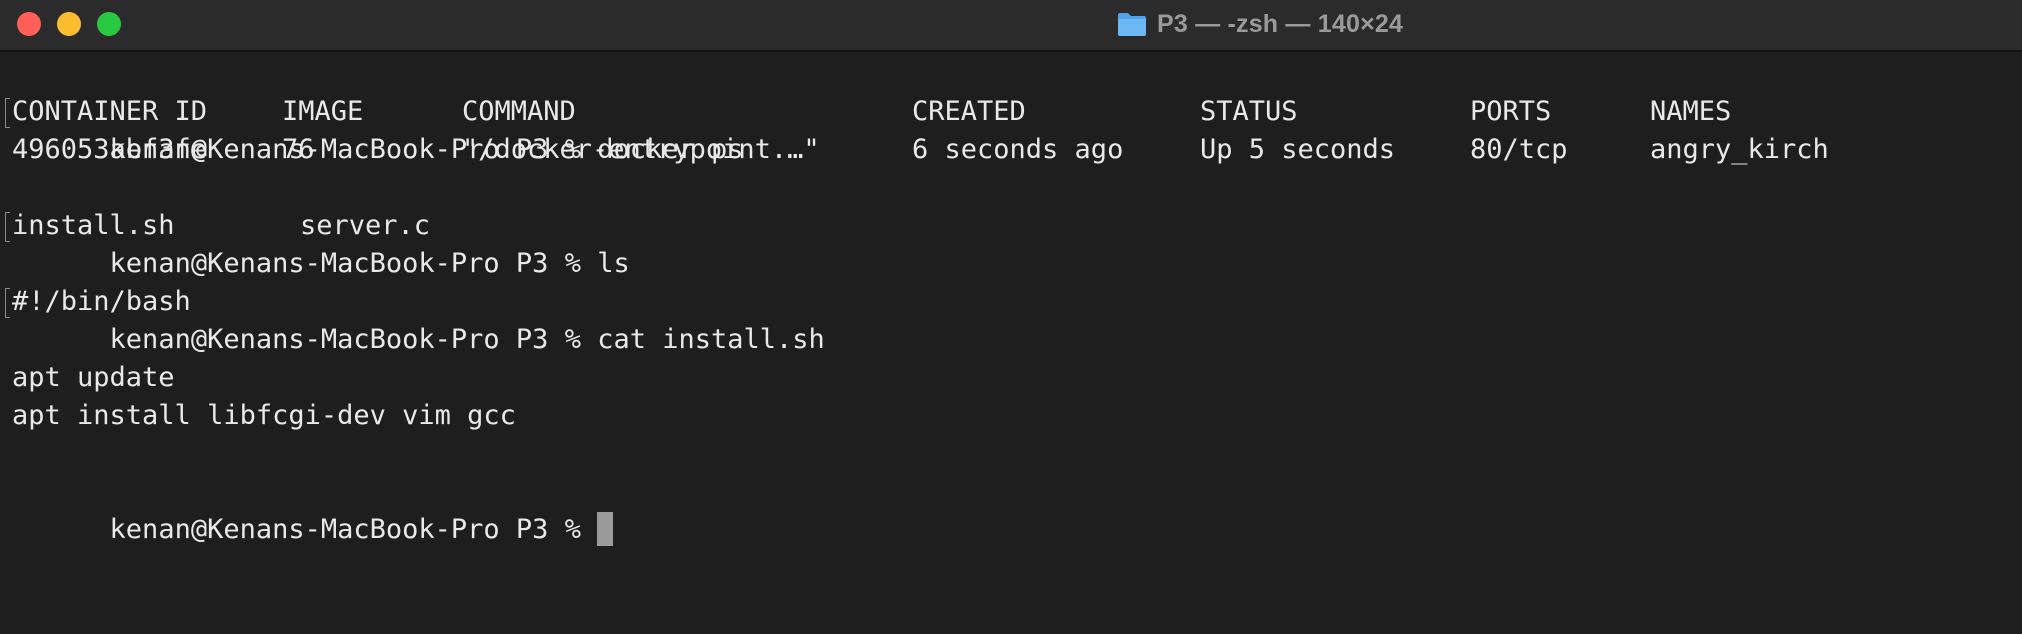  Describe the element at coordinates (641, 149) in the screenshot. I see `table-cell: "/docker-entrypoint.…"` at that location.